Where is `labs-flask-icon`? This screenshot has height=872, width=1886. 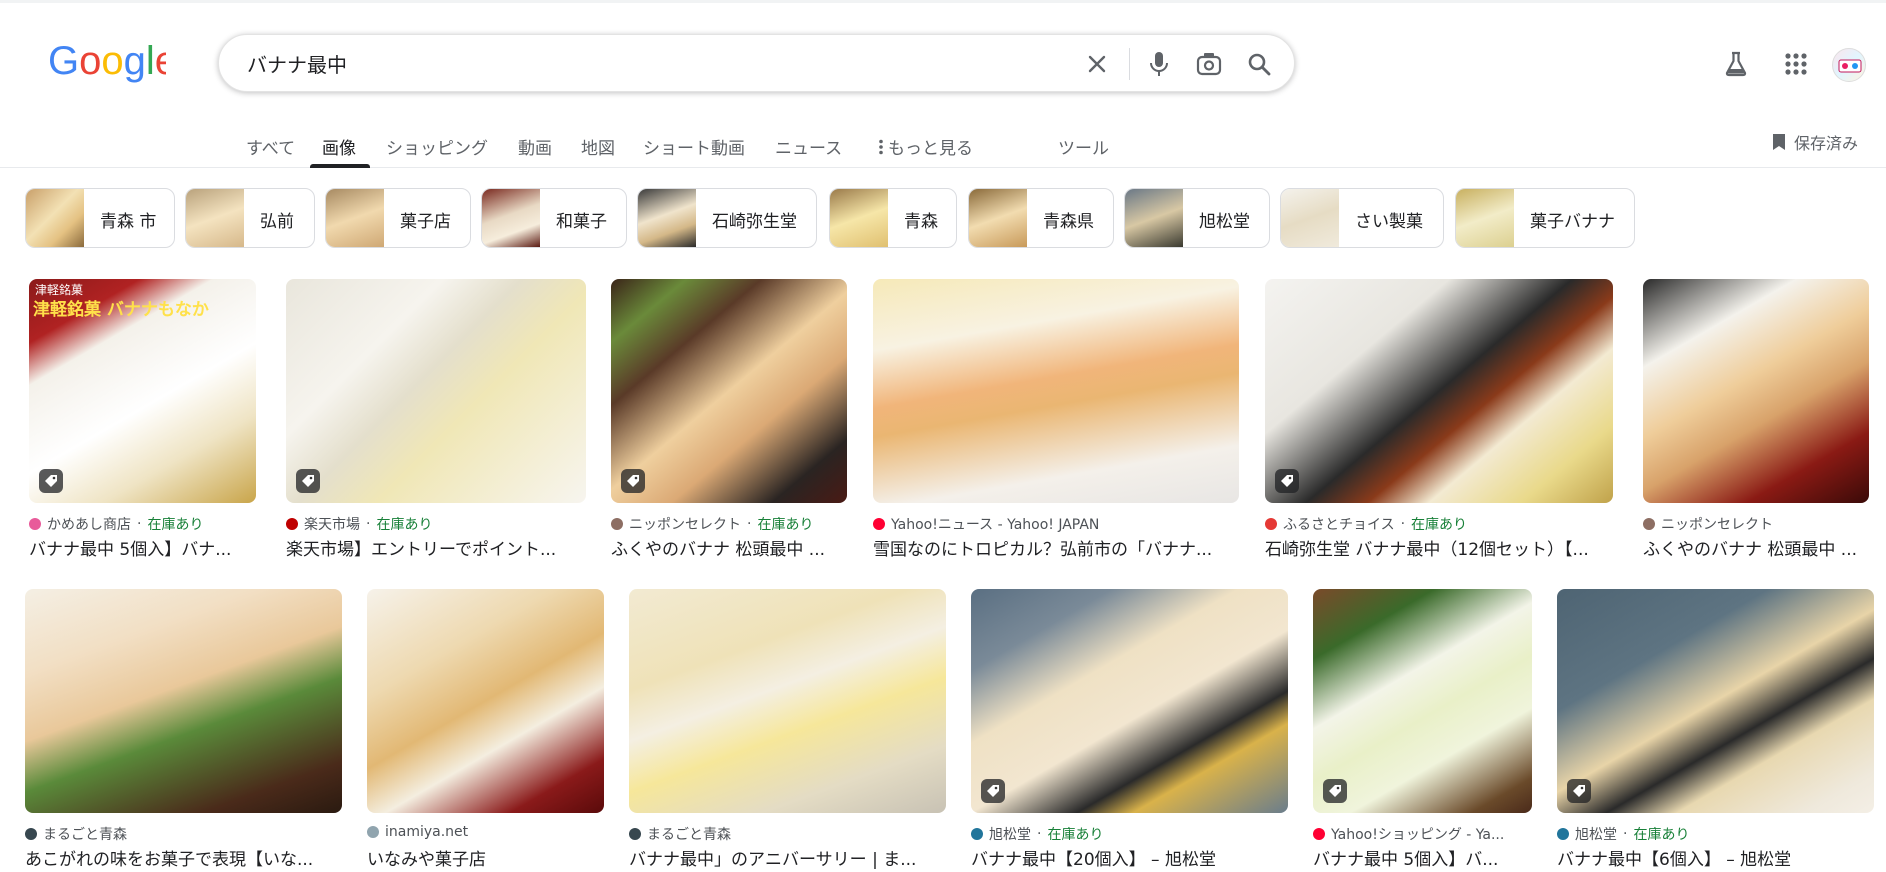
labs-flask-icon is located at coordinates (1736, 64).